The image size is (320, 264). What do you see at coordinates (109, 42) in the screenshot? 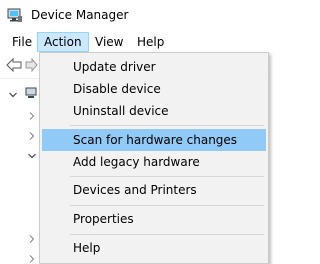
I see `menu-view: View` at bounding box center [109, 42].